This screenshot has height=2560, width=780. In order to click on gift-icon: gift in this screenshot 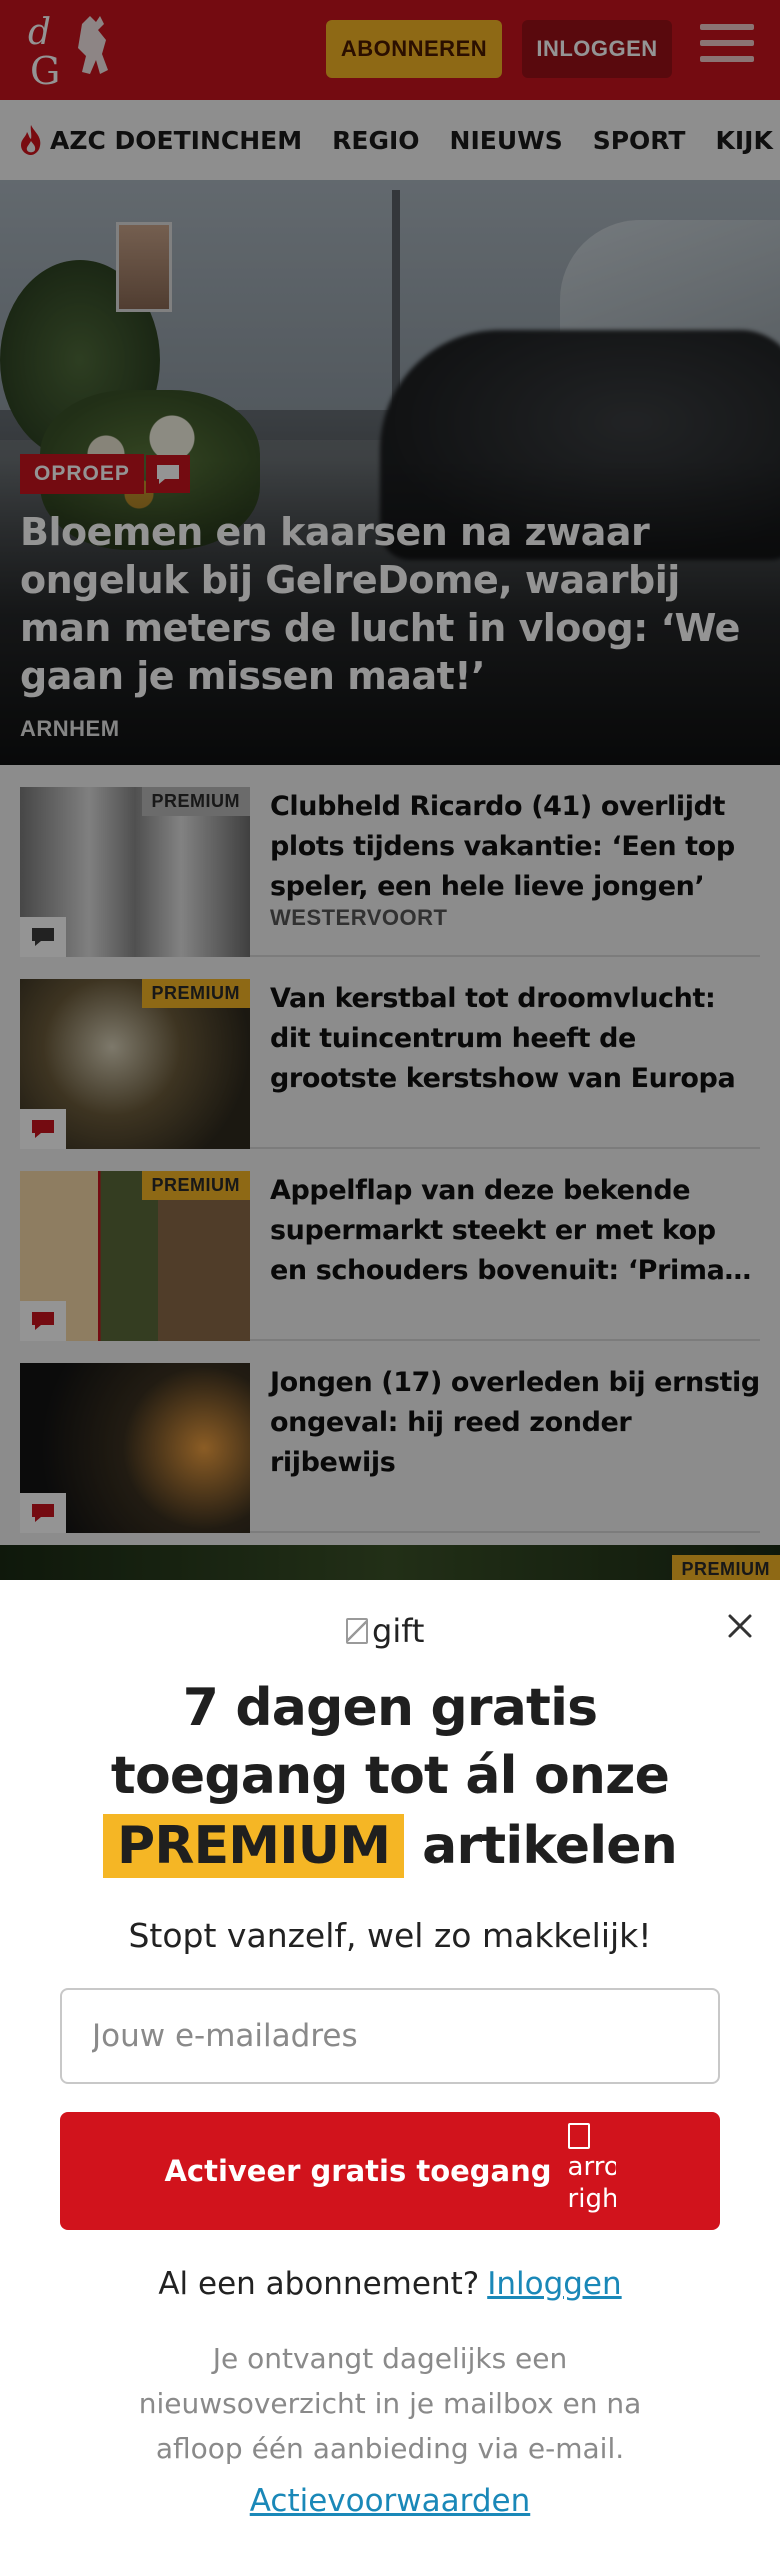, I will do `click(385, 1631)`.